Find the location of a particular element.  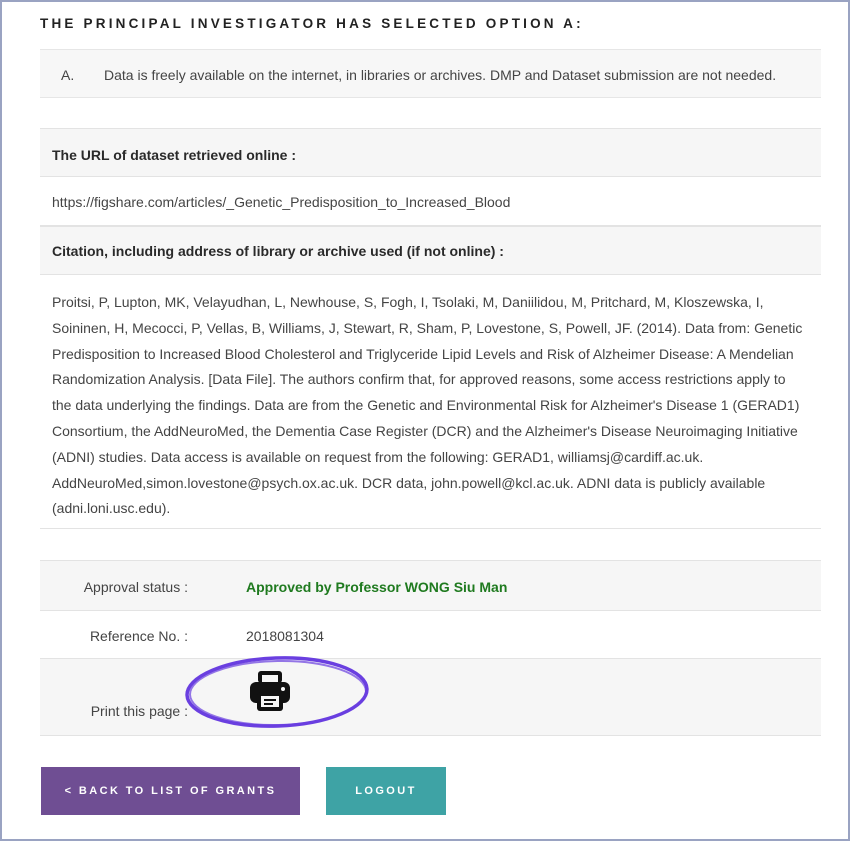

approval-status-label: Approval status : is located at coordinates (135, 587).